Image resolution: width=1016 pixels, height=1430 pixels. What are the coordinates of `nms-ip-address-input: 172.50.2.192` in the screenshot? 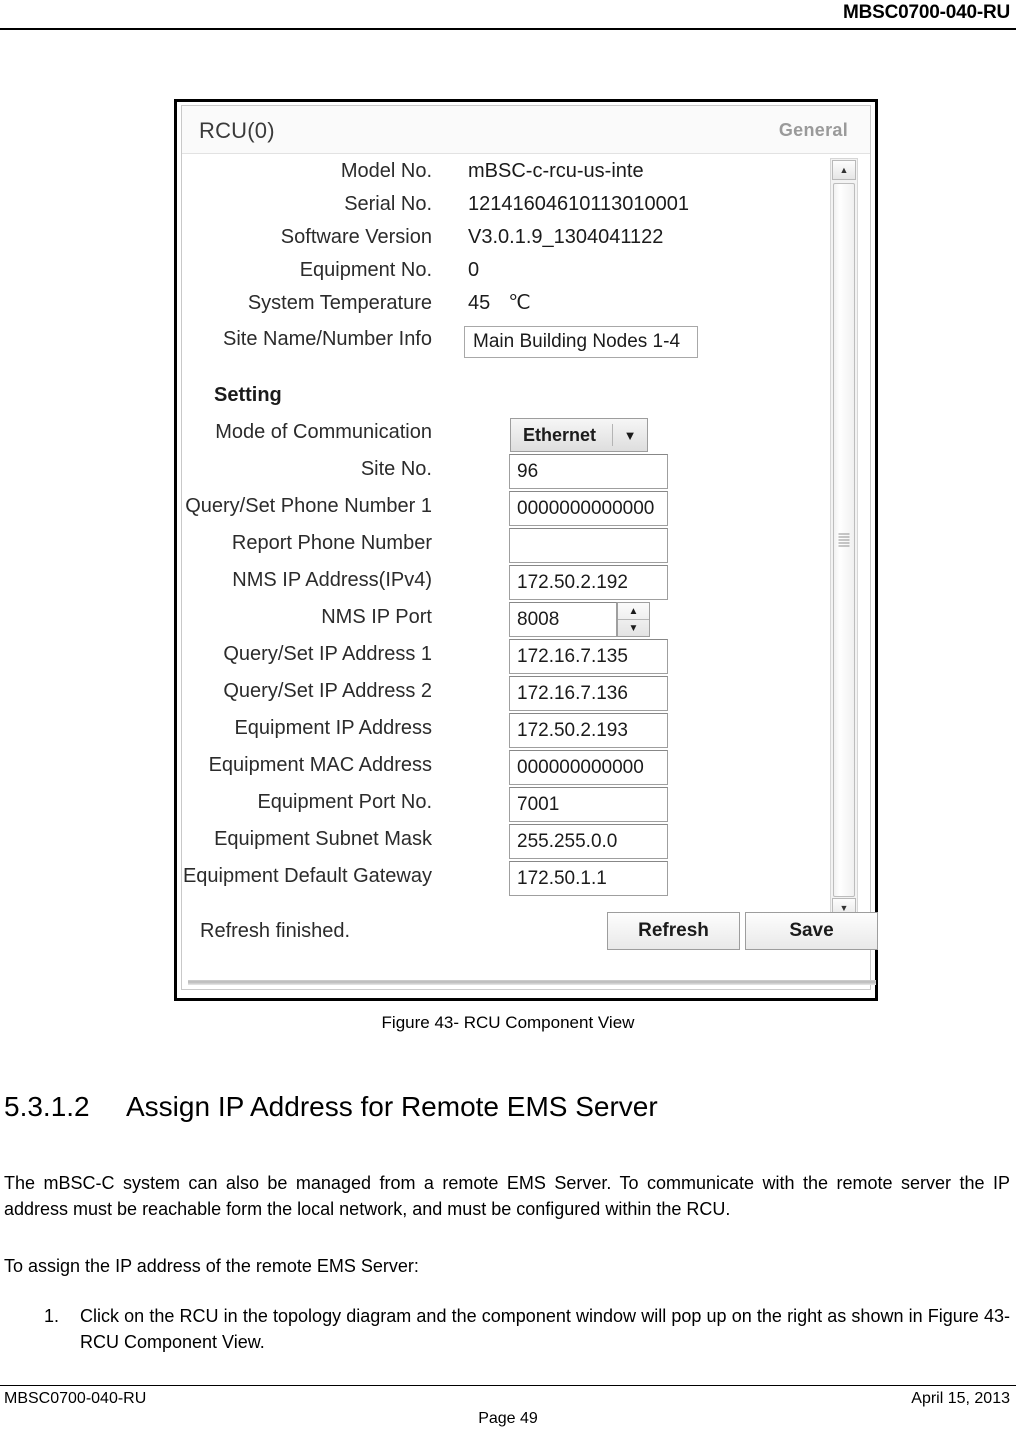 It's located at (588, 582).